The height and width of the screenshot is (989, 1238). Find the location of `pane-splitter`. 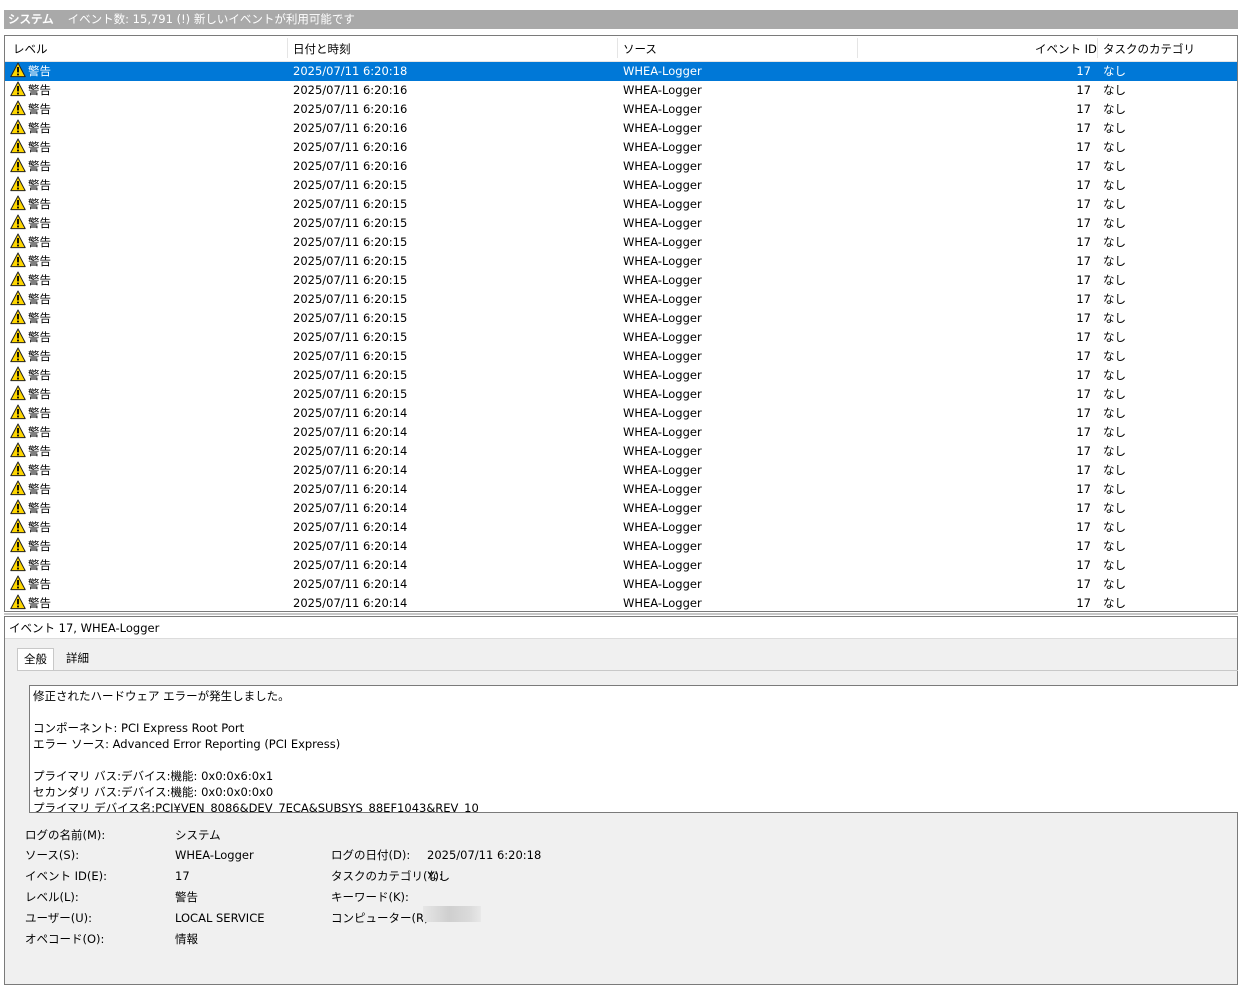

pane-splitter is located at coordinates (621, 614).